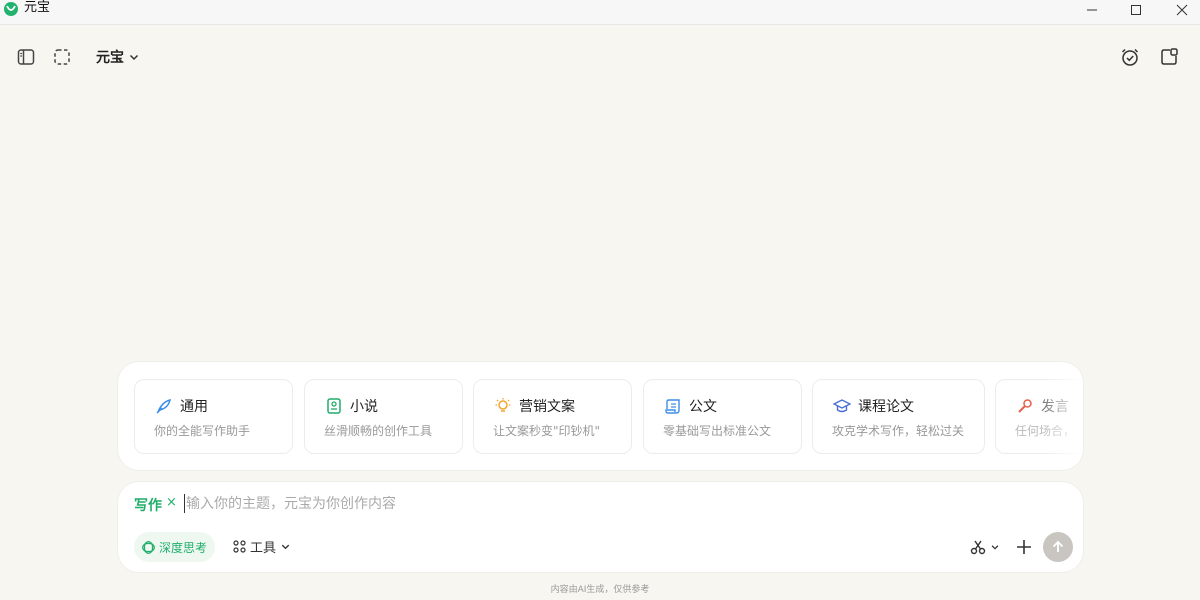 The image size is (1200, 600). What do you see at coordinates (184, 503) in the screenshot?
I see `text-caret` at bounding box center [184, 503].